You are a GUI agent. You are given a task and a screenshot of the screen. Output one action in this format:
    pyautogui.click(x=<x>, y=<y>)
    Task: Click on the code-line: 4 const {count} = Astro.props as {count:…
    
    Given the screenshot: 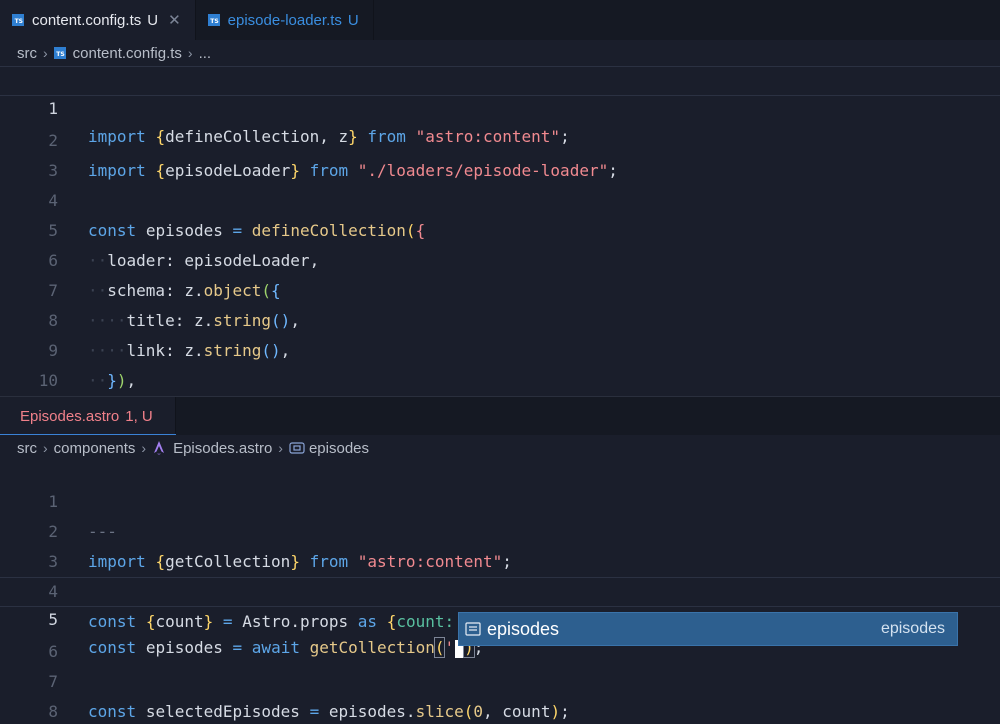 What is the action you would take?
    pyautogui.click(x=500, y=589)
    